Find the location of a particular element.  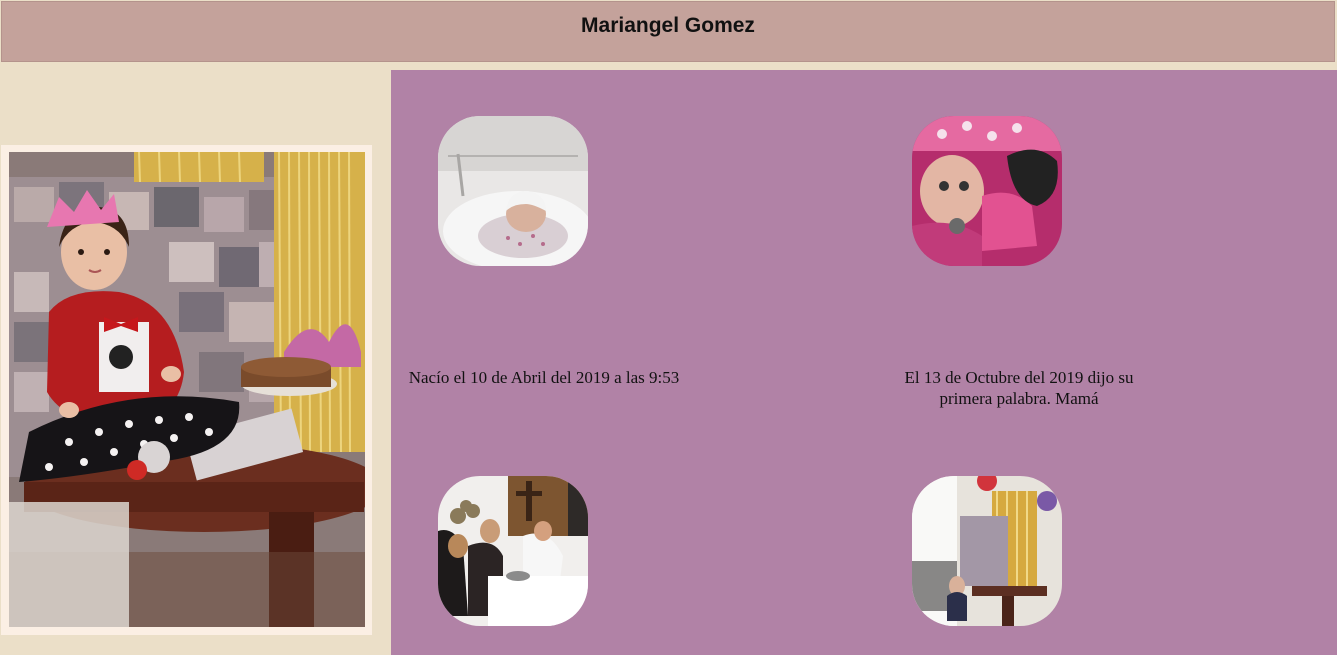

page-title: Mariangel Gomez is located at coordinates (668, 25).